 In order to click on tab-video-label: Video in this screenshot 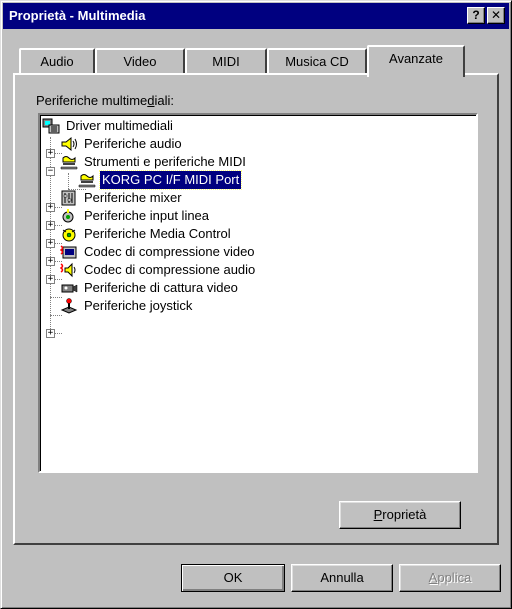, I will do `click(140, 61)`.